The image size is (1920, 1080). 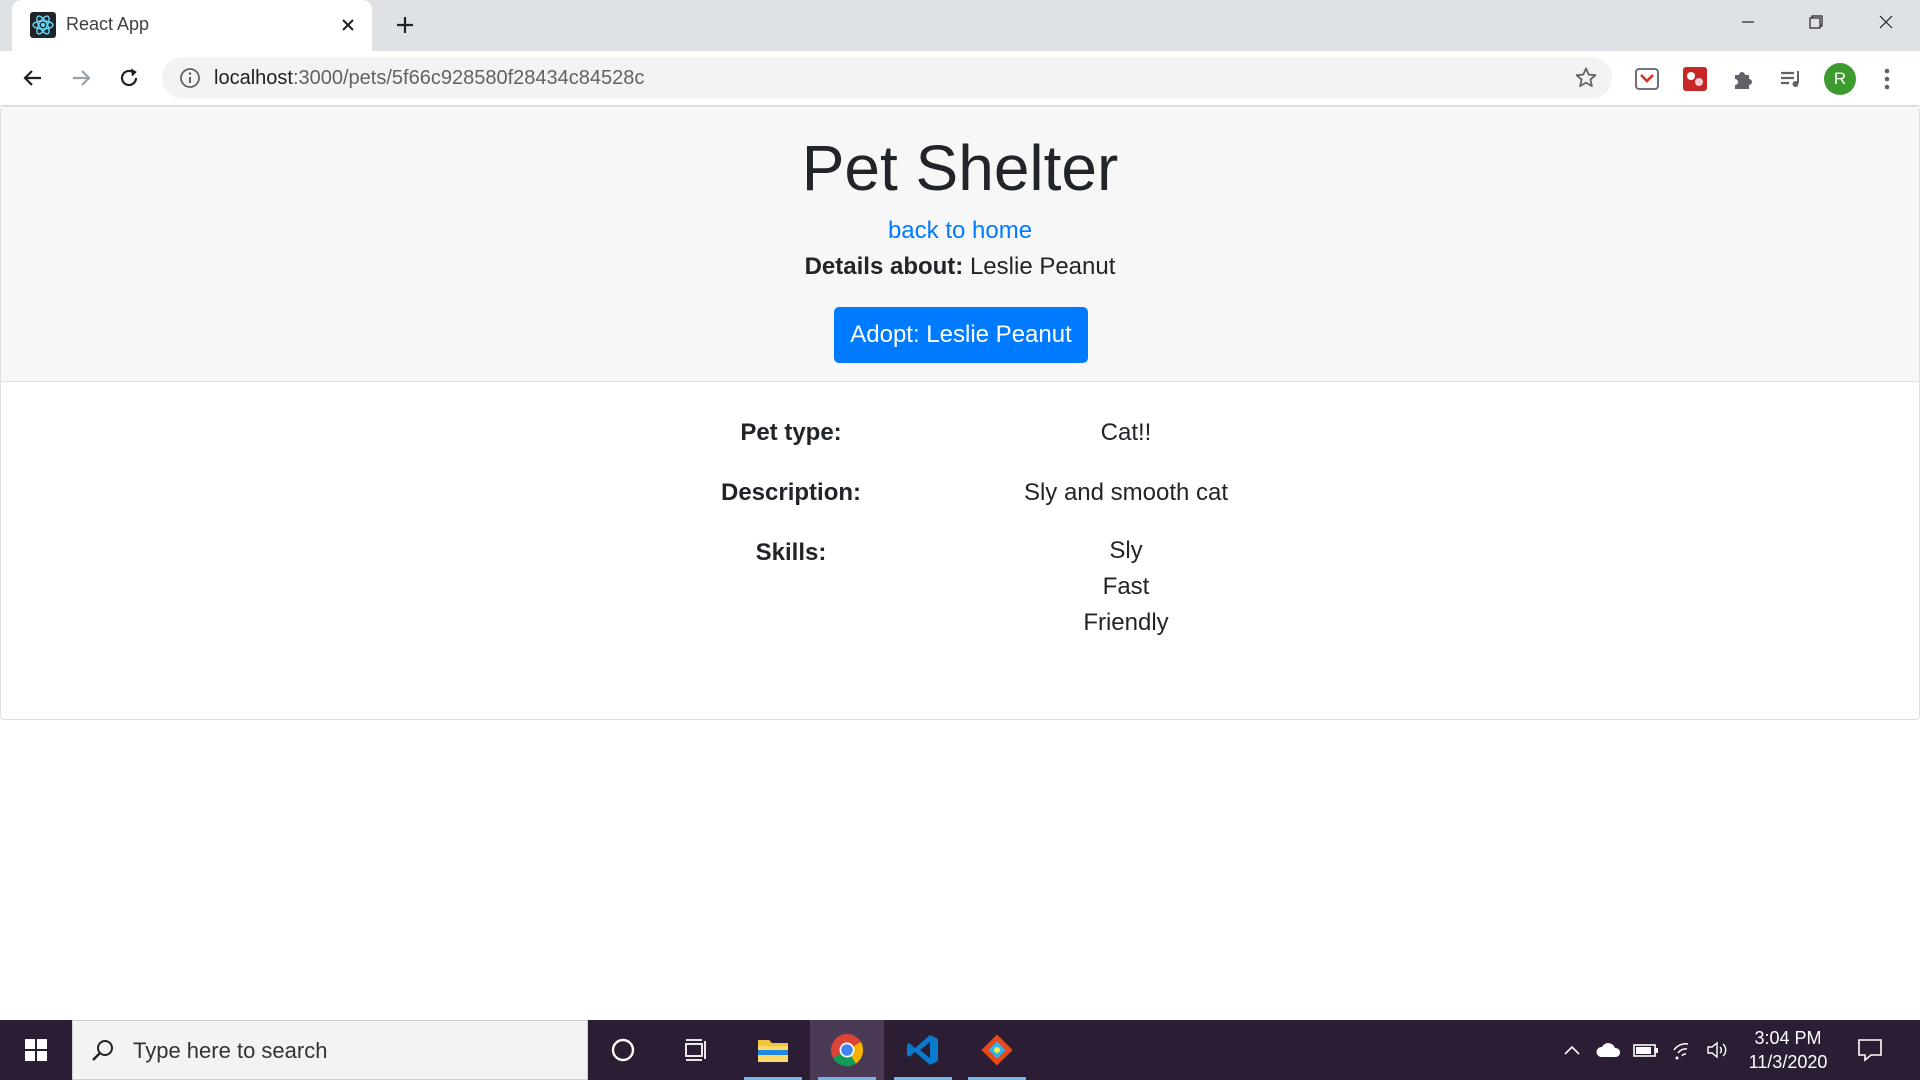 What do you see at coordinates (36, 1050) in the screenshot?
I see `windows-icon` at bounding box center [36, 1050].